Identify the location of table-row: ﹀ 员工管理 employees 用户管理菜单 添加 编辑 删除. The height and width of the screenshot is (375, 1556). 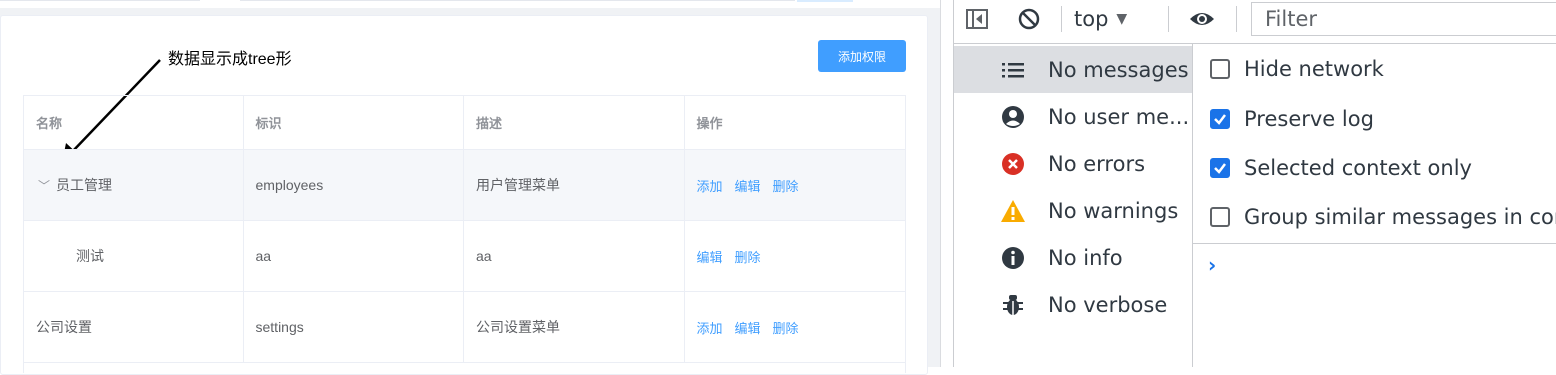
(464, 185).